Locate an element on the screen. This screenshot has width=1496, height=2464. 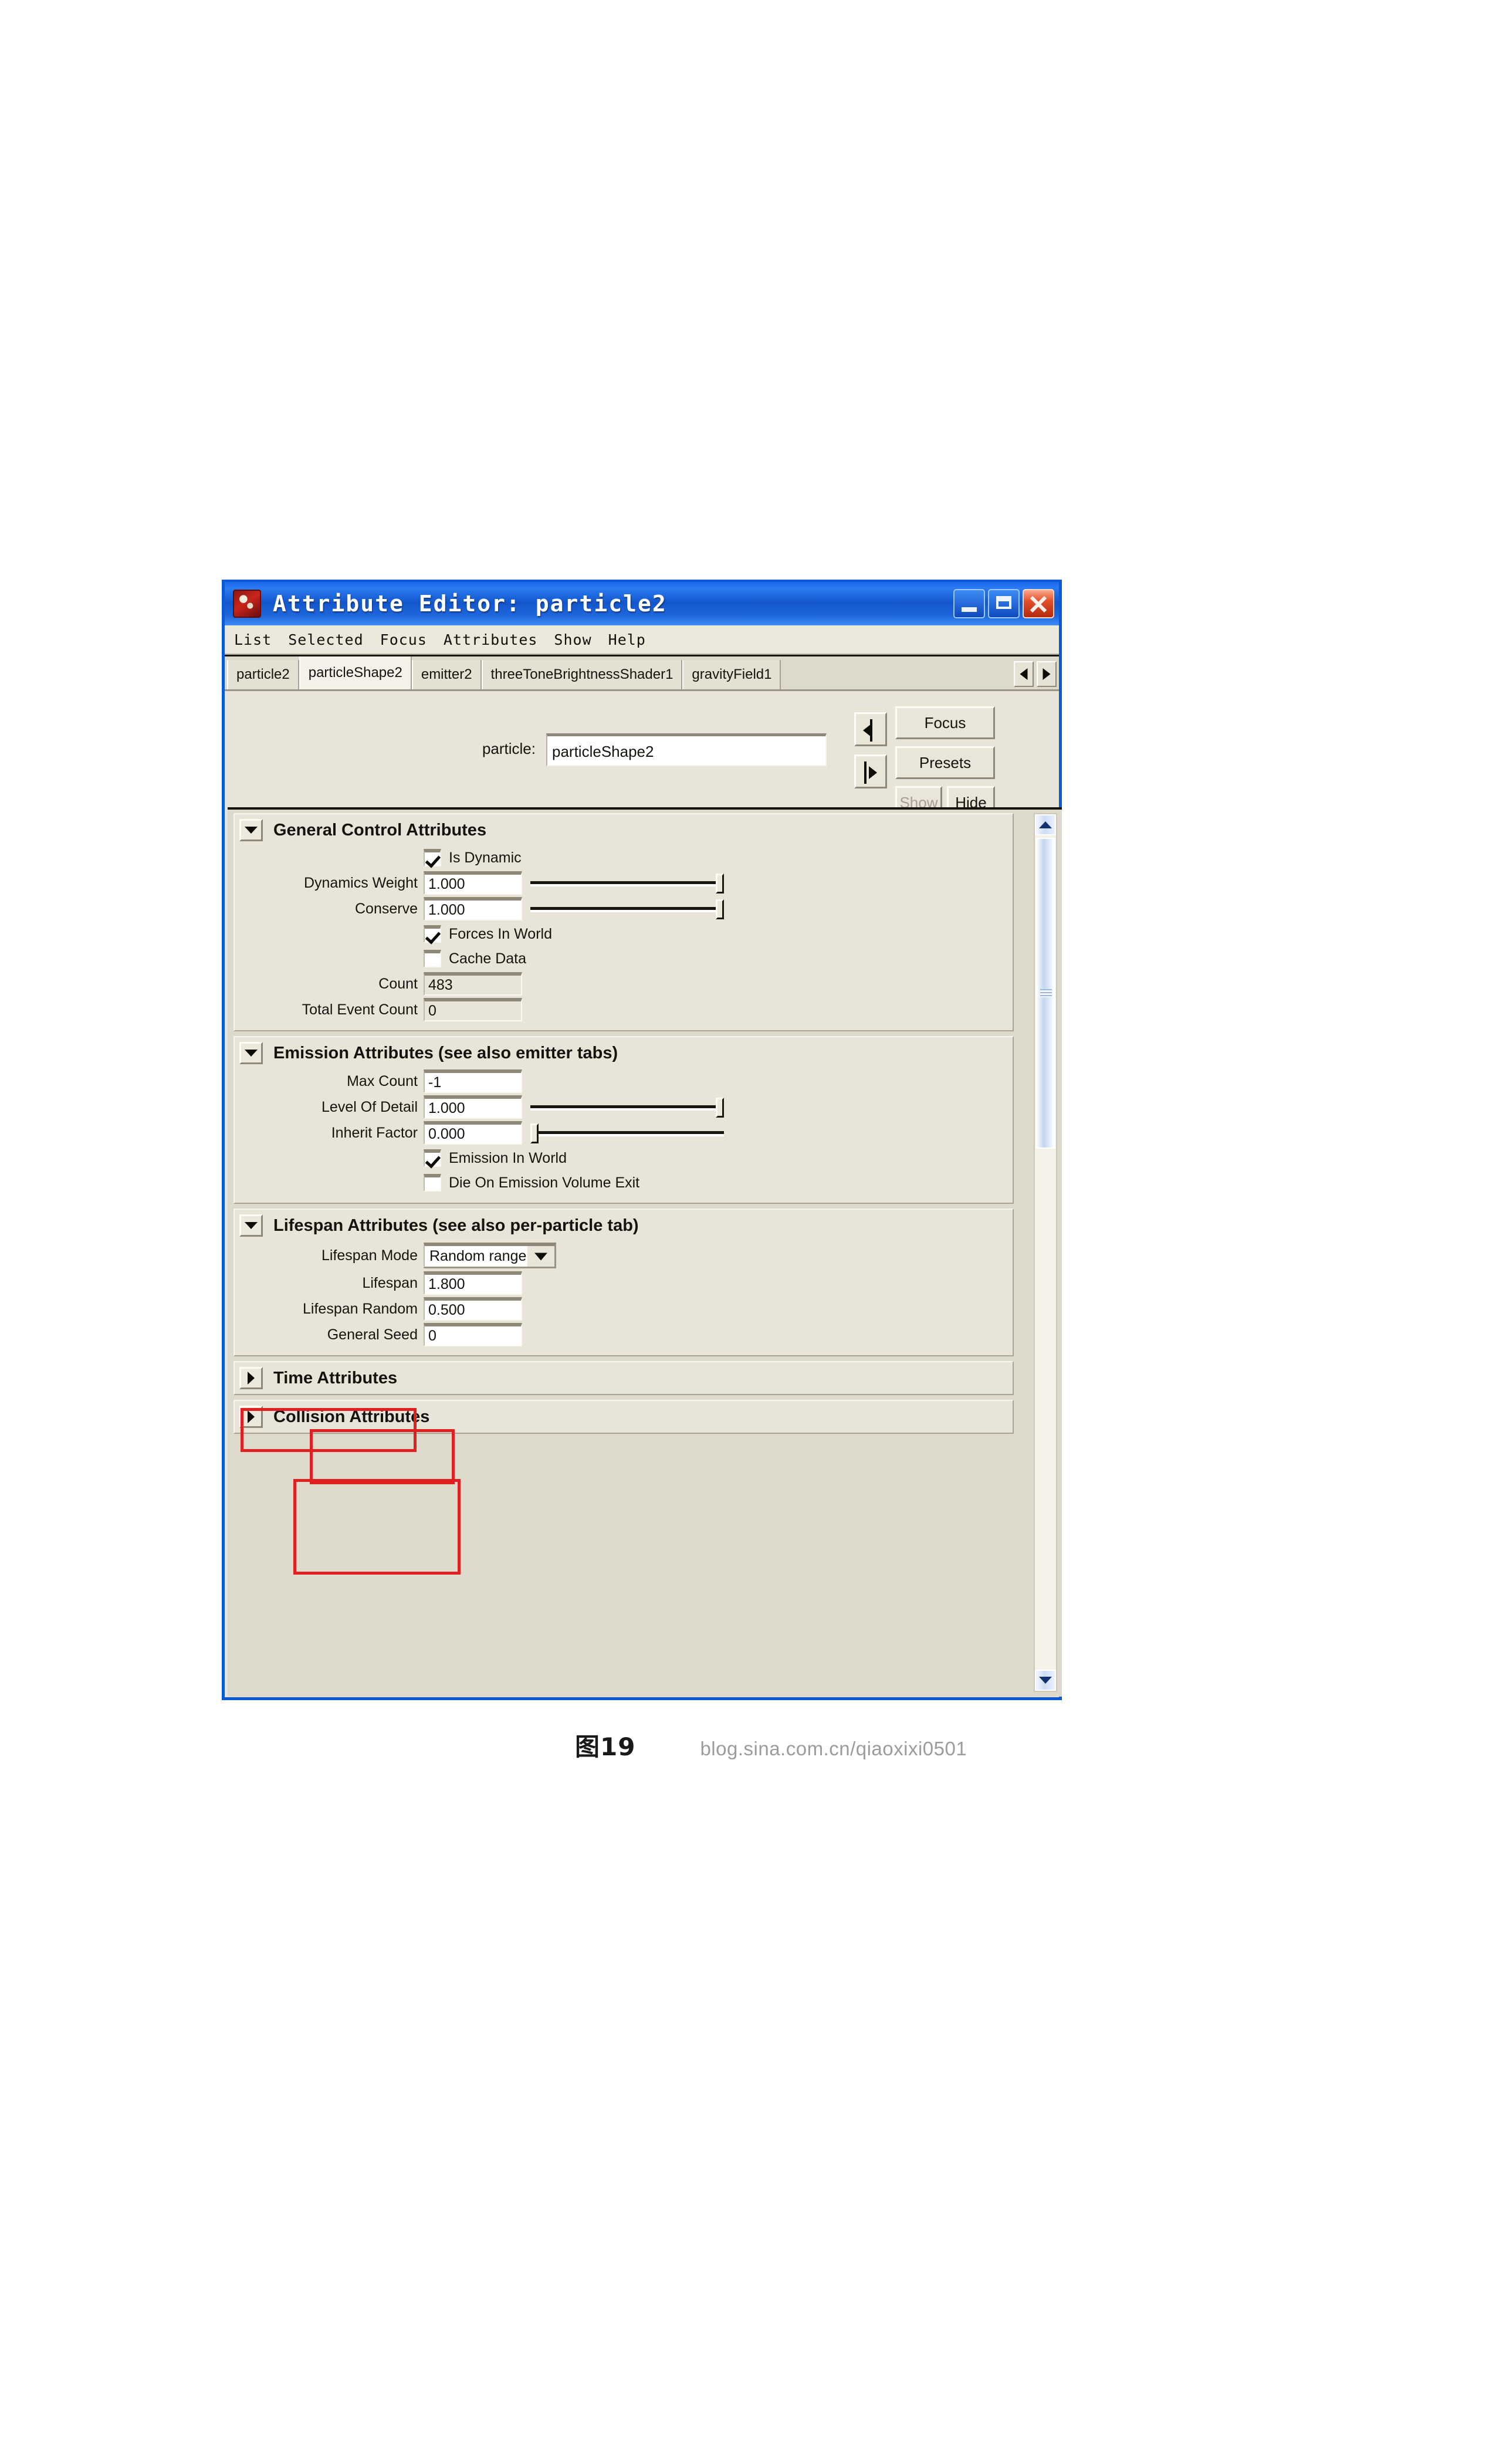
close-button is located at coordinates (1038, 603).